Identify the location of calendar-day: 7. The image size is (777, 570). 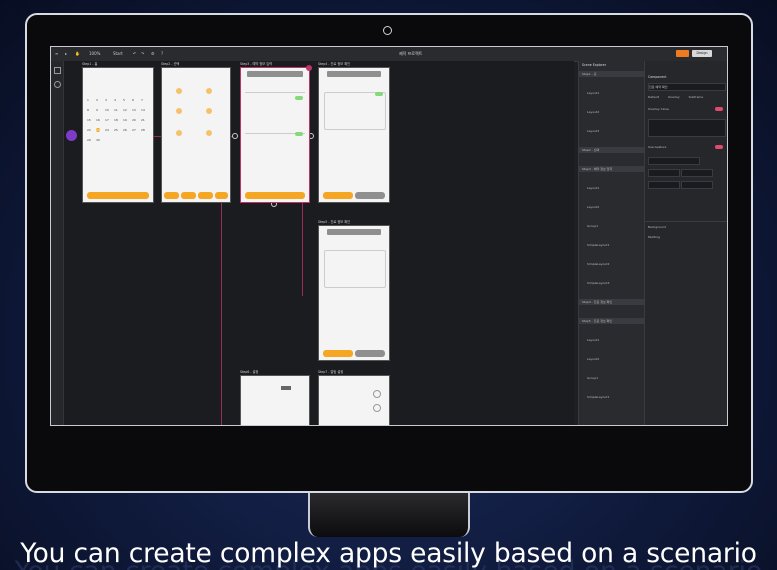
(142, 100).